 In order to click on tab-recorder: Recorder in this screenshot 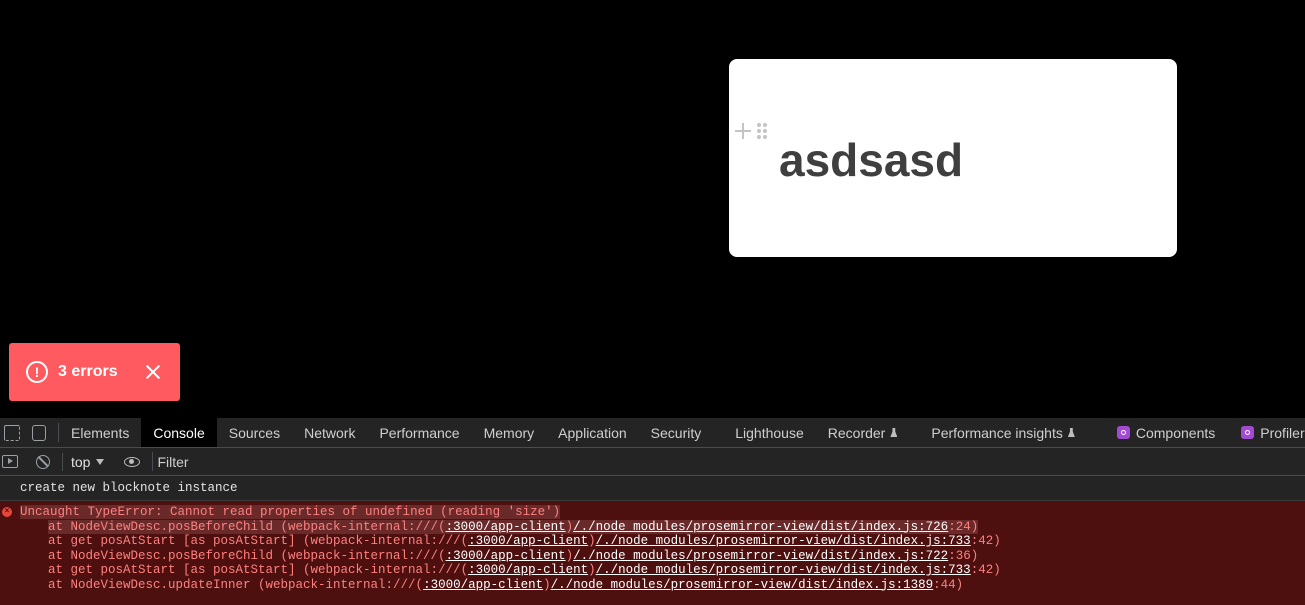, I will do `click(868, 432)`.